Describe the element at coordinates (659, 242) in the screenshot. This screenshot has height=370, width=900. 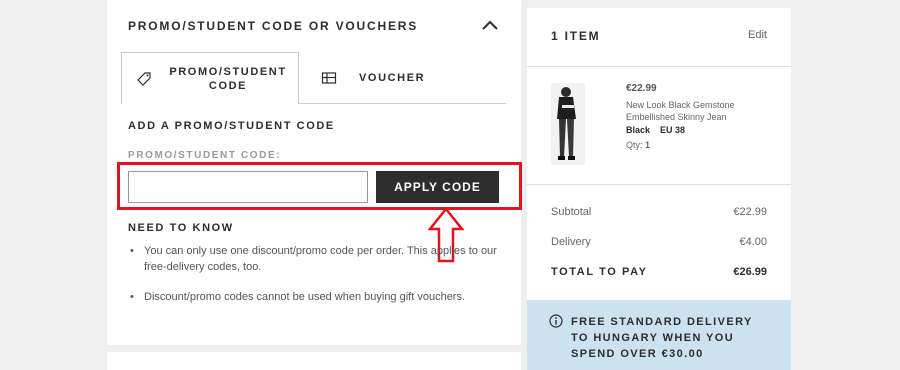
I see `delivery-row: Delivery €4.00` at that location.